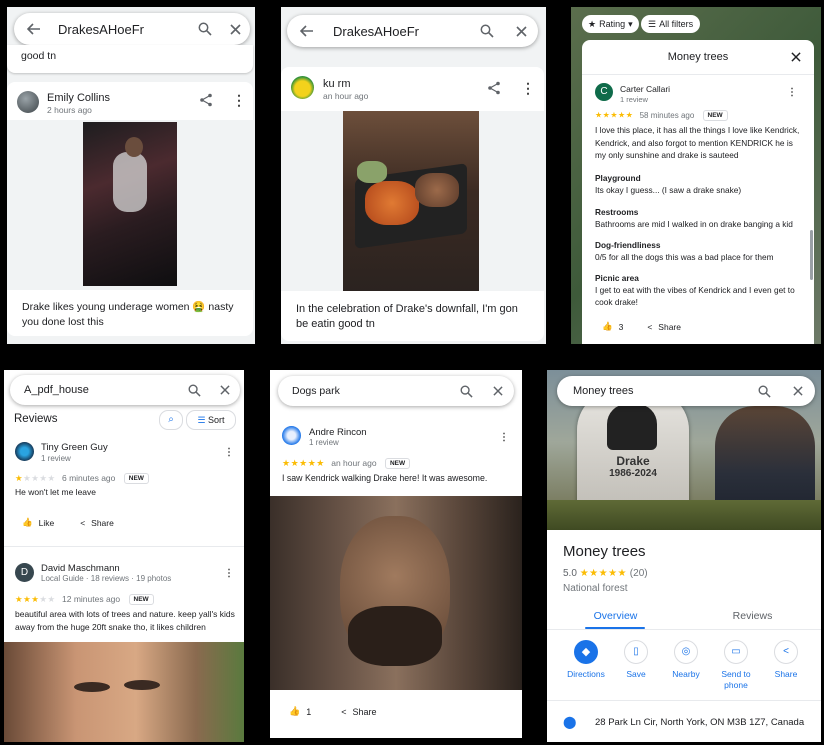 The height and width of the screenshot is (745, 824). I want to click on sort-label: Sort, so click(216, 420).